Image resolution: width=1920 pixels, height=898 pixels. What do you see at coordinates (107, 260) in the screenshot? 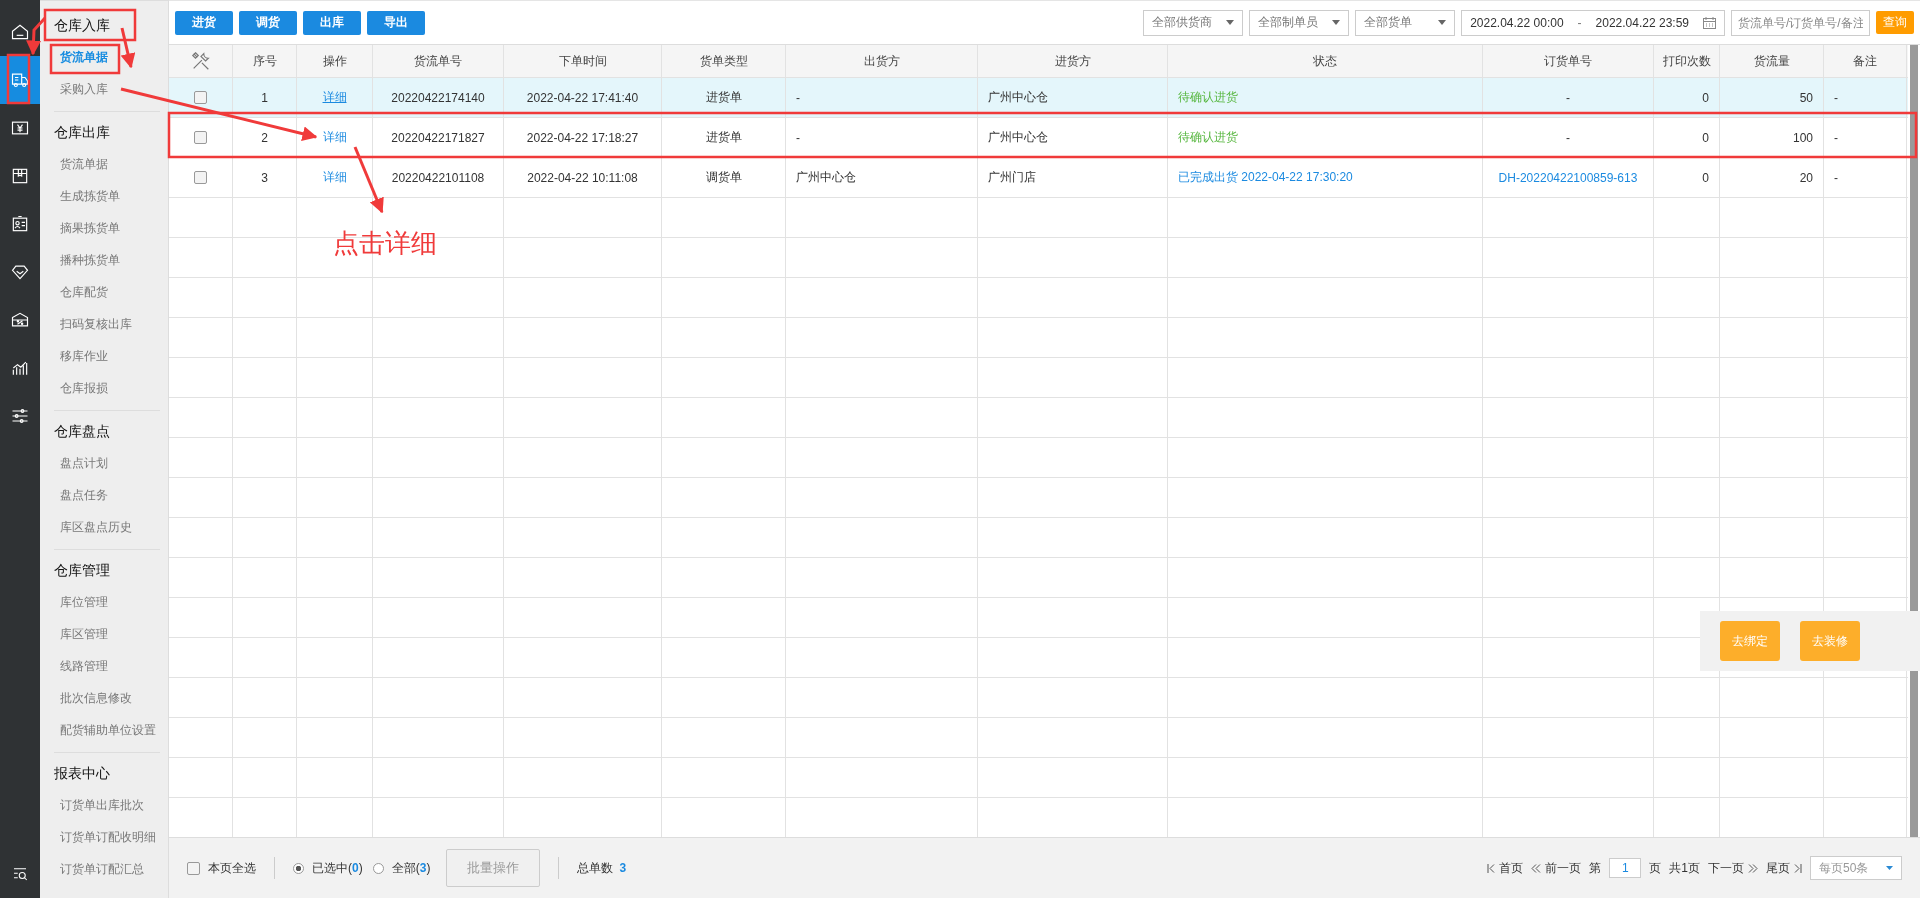
I see `menu-item: 播种拣货单` at bounding box center [107, 260].